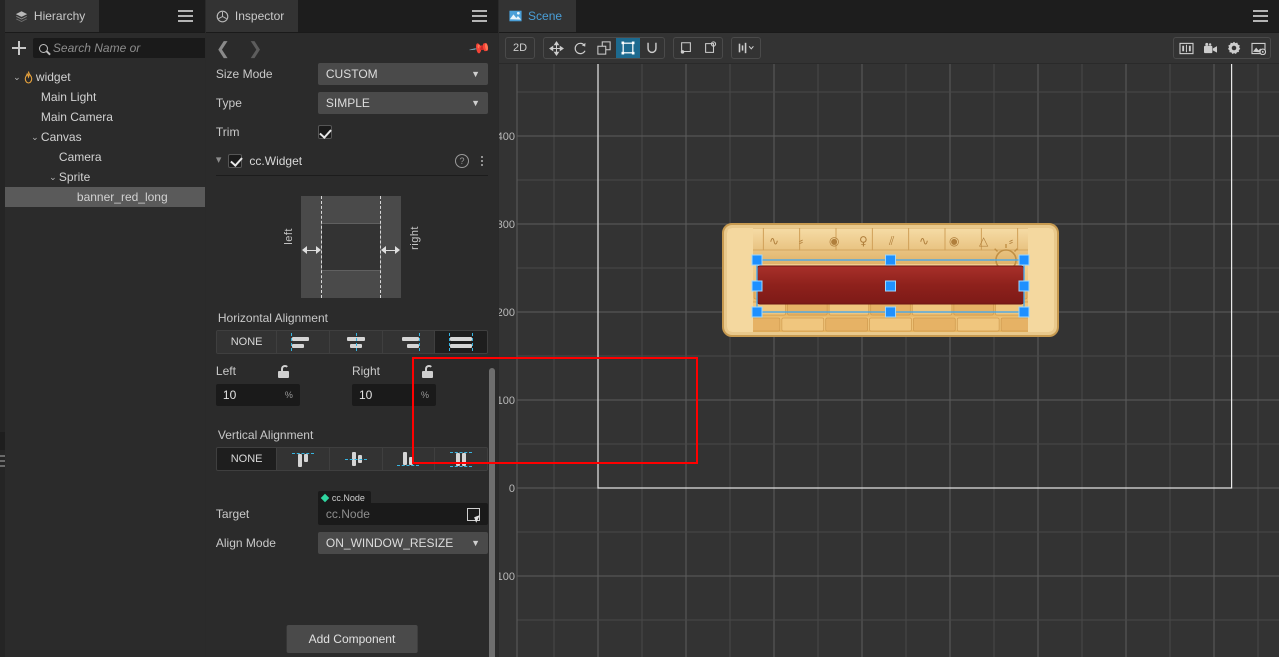 The width and height of the screenshot is (1279, 657). I want to click on left-value-input: 10 %, so click(257, 395).